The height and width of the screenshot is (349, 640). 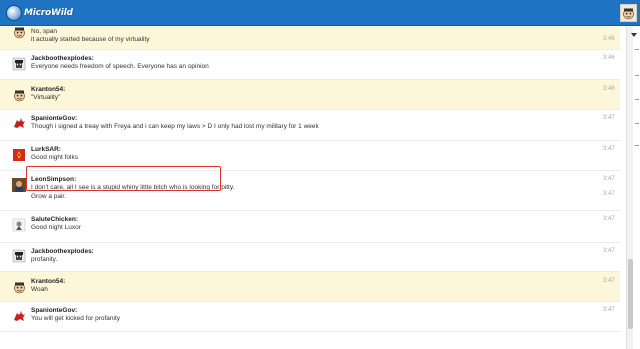 What do you see at coordinates (48, 13) in the screenshot?
I see `logo-text: MicroWild` at bounding box center [48, 13].